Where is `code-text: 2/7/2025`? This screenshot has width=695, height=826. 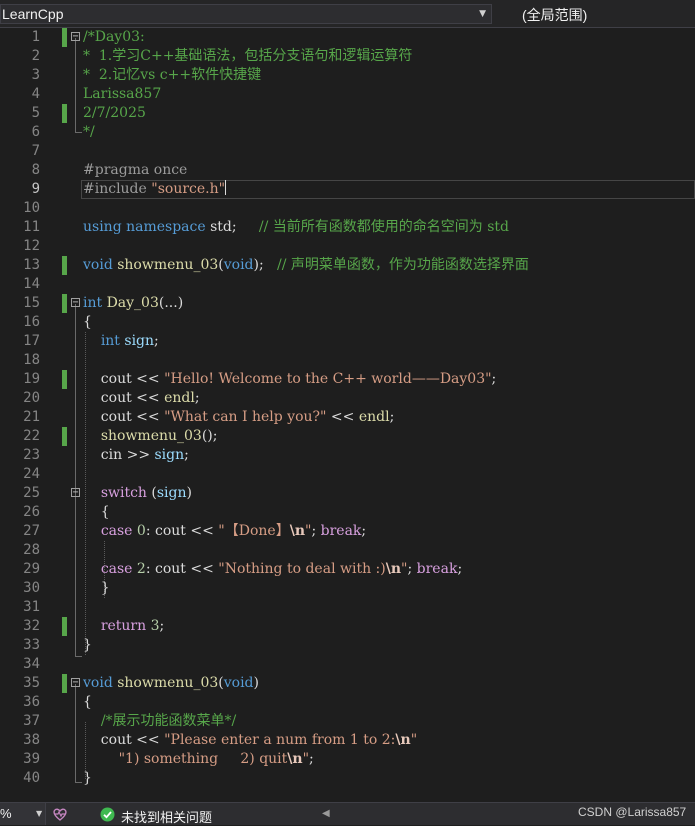
code-text: 2/7/2025 is located at coordinates (114, 113).